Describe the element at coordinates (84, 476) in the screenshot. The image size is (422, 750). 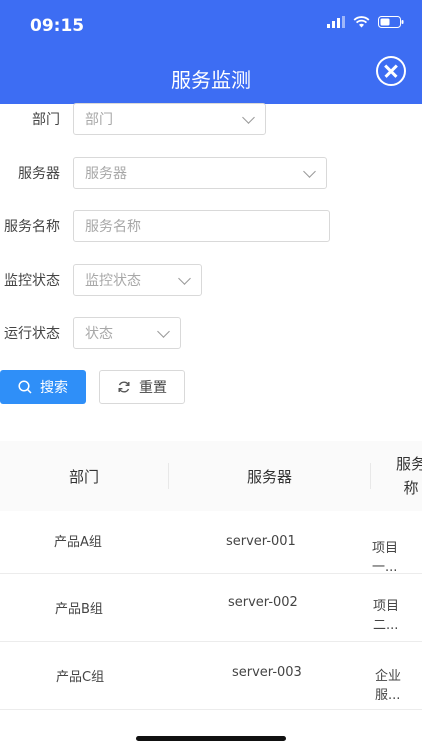
I see `column-header-department: 部门` at that location.